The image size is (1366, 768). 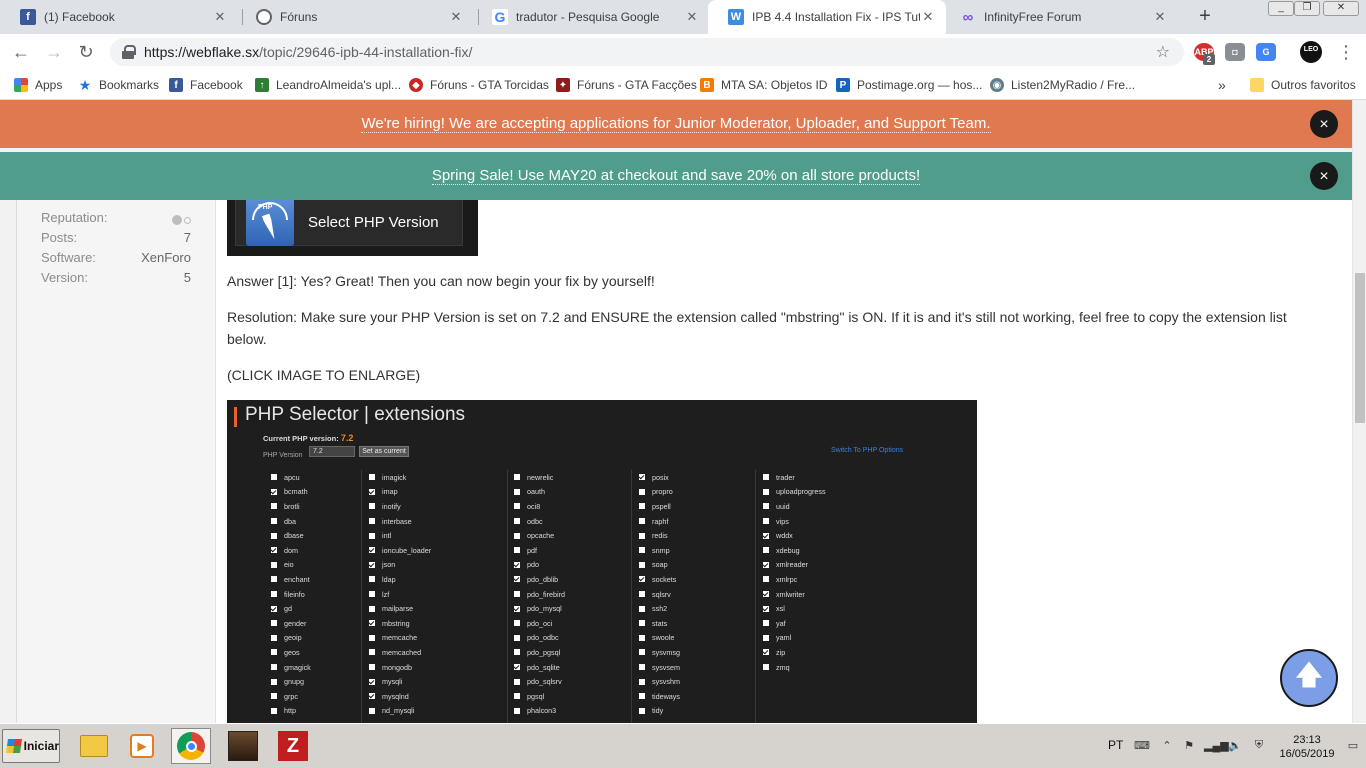 What do you see at coordinates (206, 85) in the screenshot?
I see `bookmark-facebook: f Facebook` at bounding box center [206, 85].